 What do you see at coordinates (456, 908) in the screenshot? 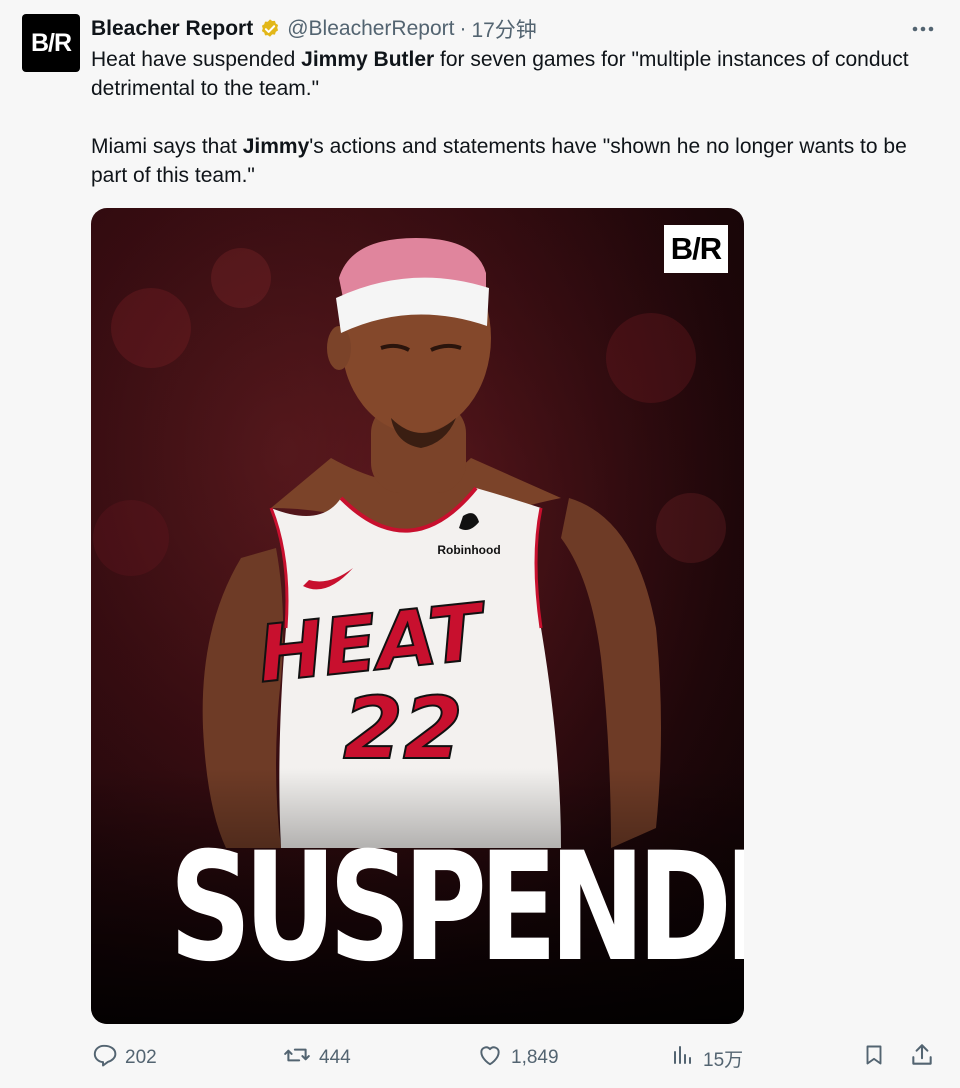
I see `media-headline: SUSPENDED` at bounding box center [456, 908].